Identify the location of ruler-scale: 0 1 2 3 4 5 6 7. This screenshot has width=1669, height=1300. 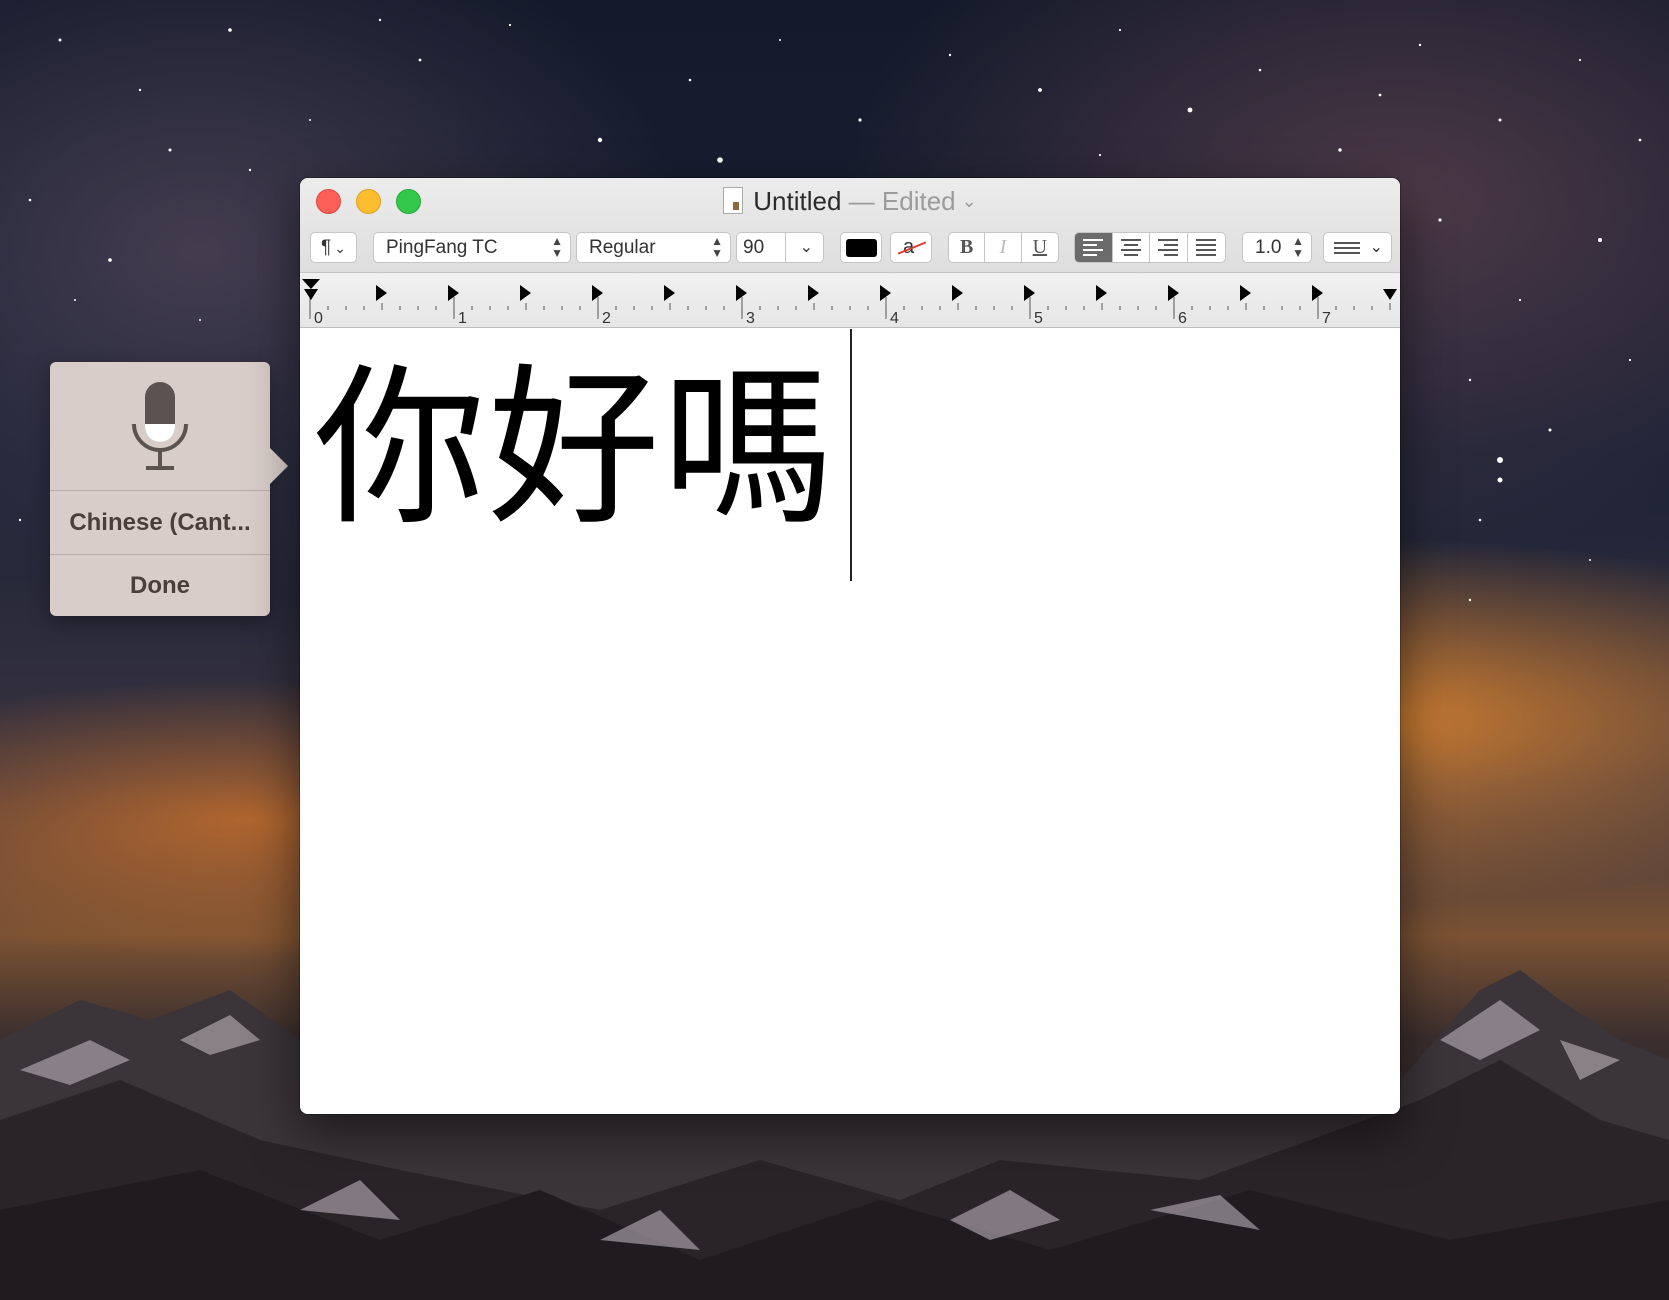
(849, 303).